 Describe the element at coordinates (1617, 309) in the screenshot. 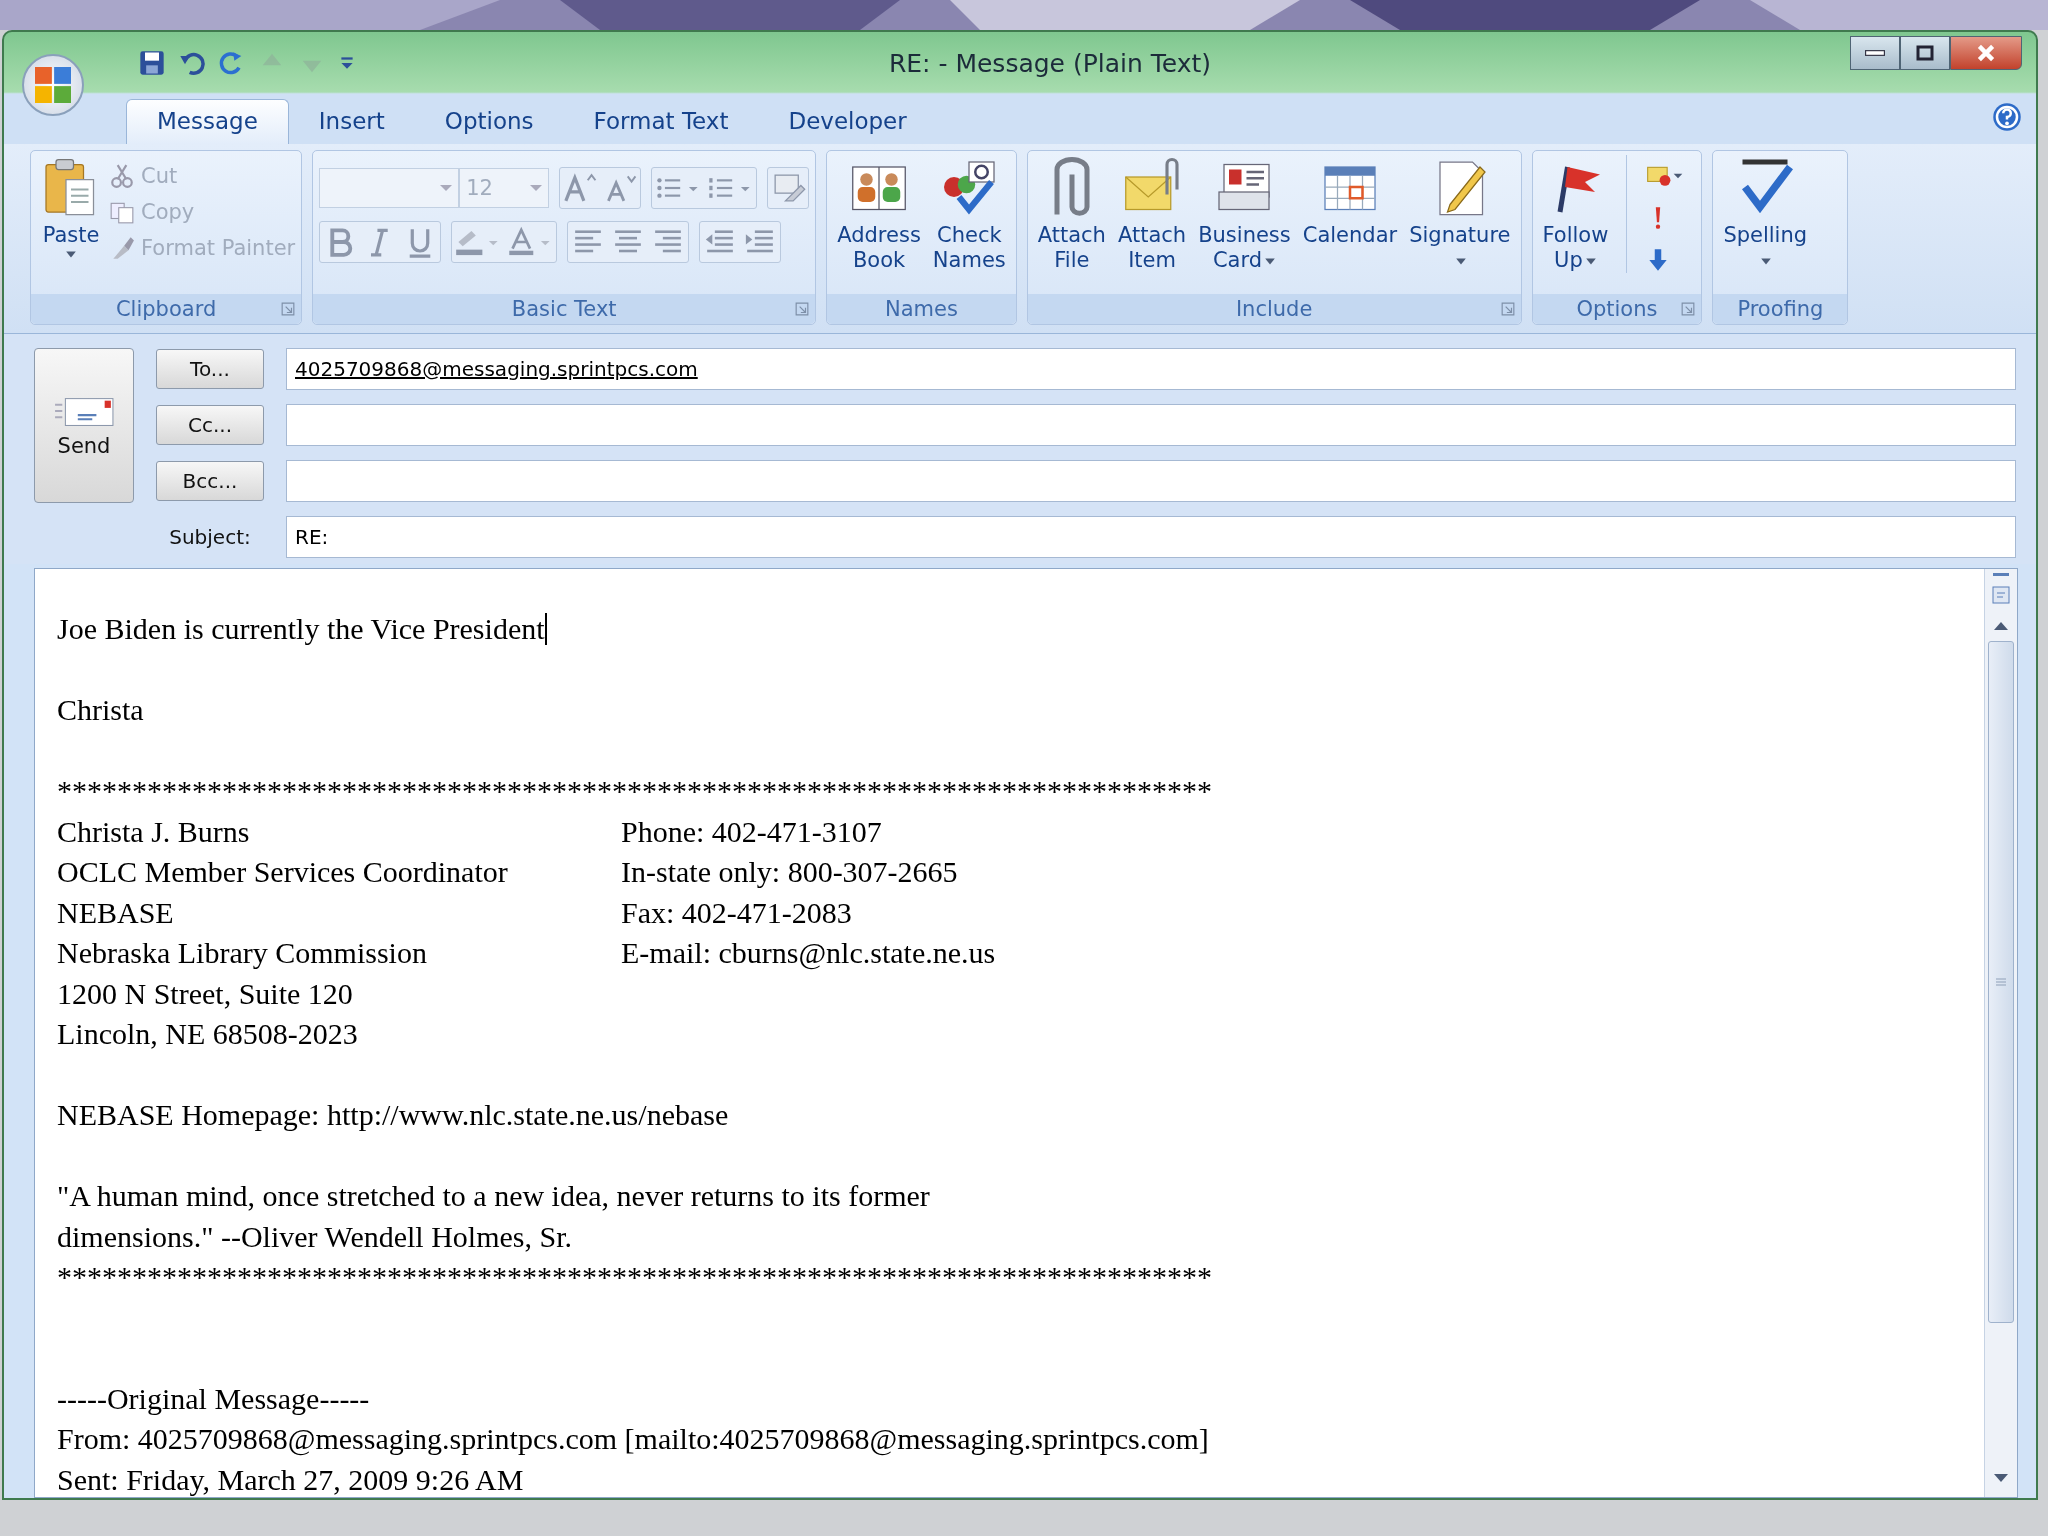

I see `group-label: Options` at that location.